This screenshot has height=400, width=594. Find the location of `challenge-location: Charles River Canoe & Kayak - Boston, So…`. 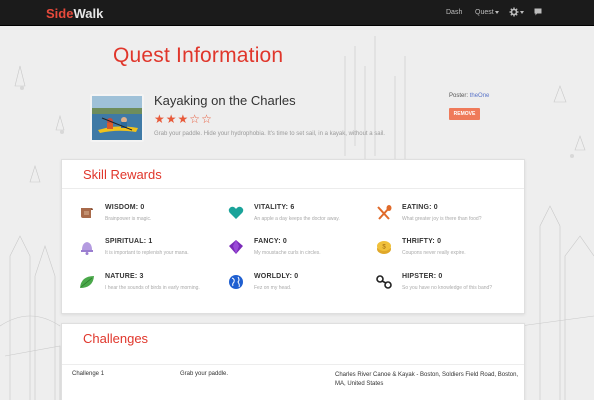

challenge-location: Charles River Canoe & Kayak - Boston, So… is located at coordinates (427, 379).